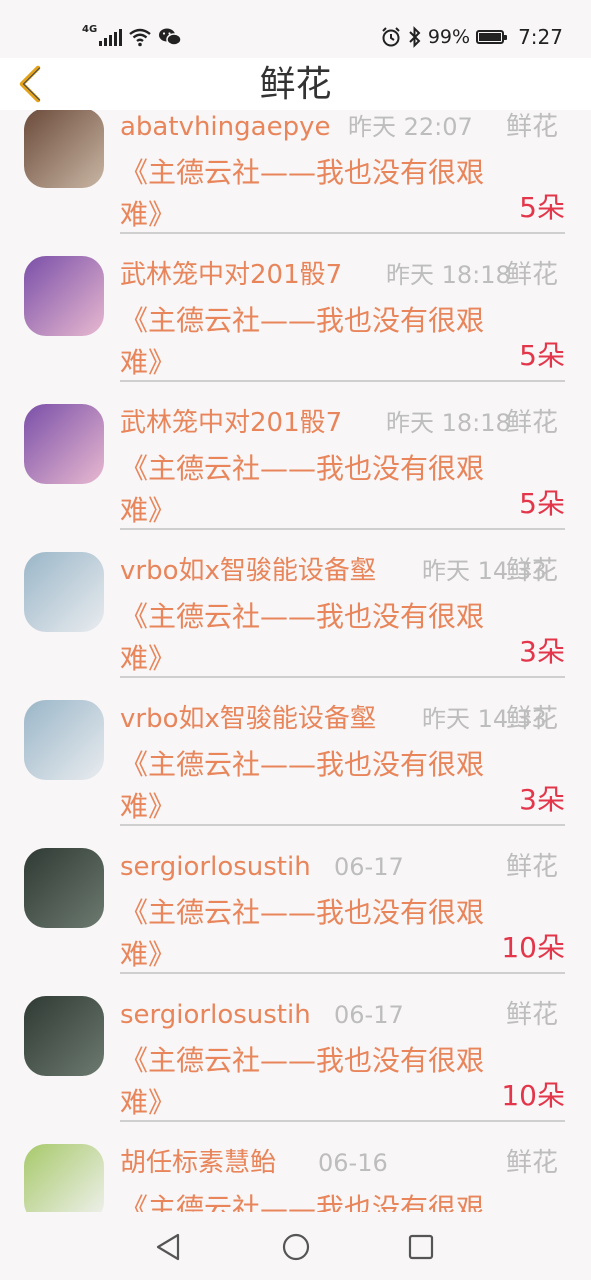  Describe the element at coordinates (140, 37) in the screenshot. I see `wifi-icon` at that location.